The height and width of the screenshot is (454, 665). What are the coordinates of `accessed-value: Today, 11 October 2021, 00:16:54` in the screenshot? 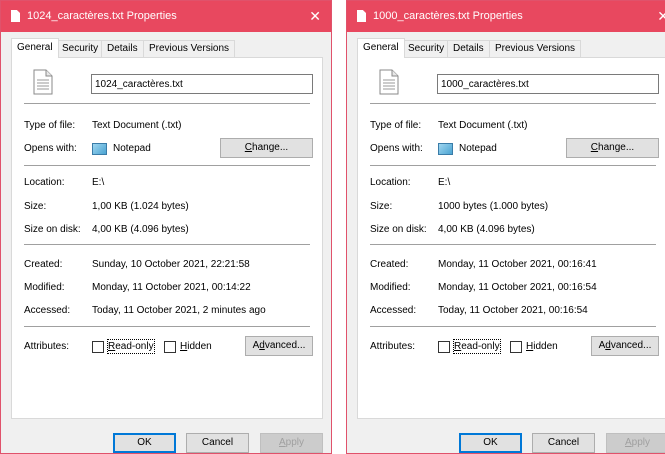 It's located at (513, 310).